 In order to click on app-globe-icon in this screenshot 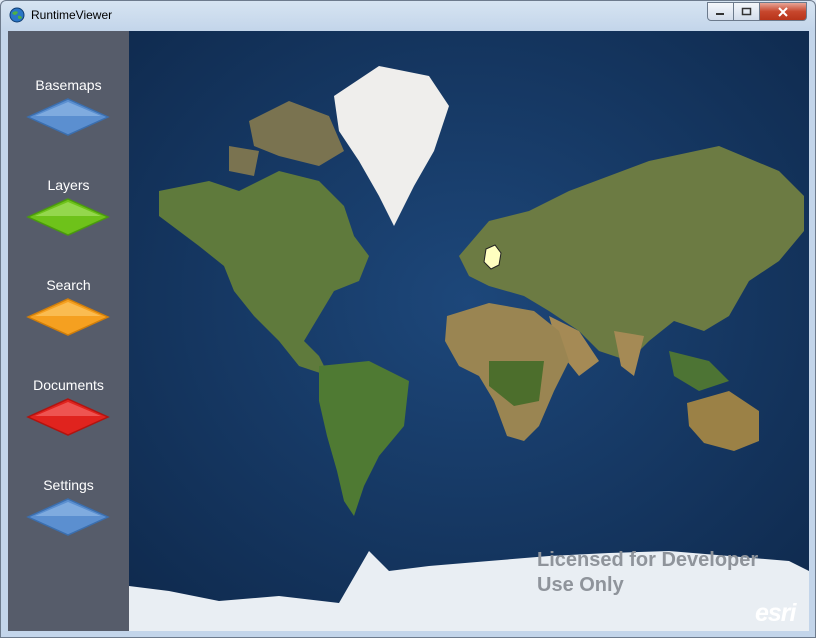, I will do `click(17, 15)`.